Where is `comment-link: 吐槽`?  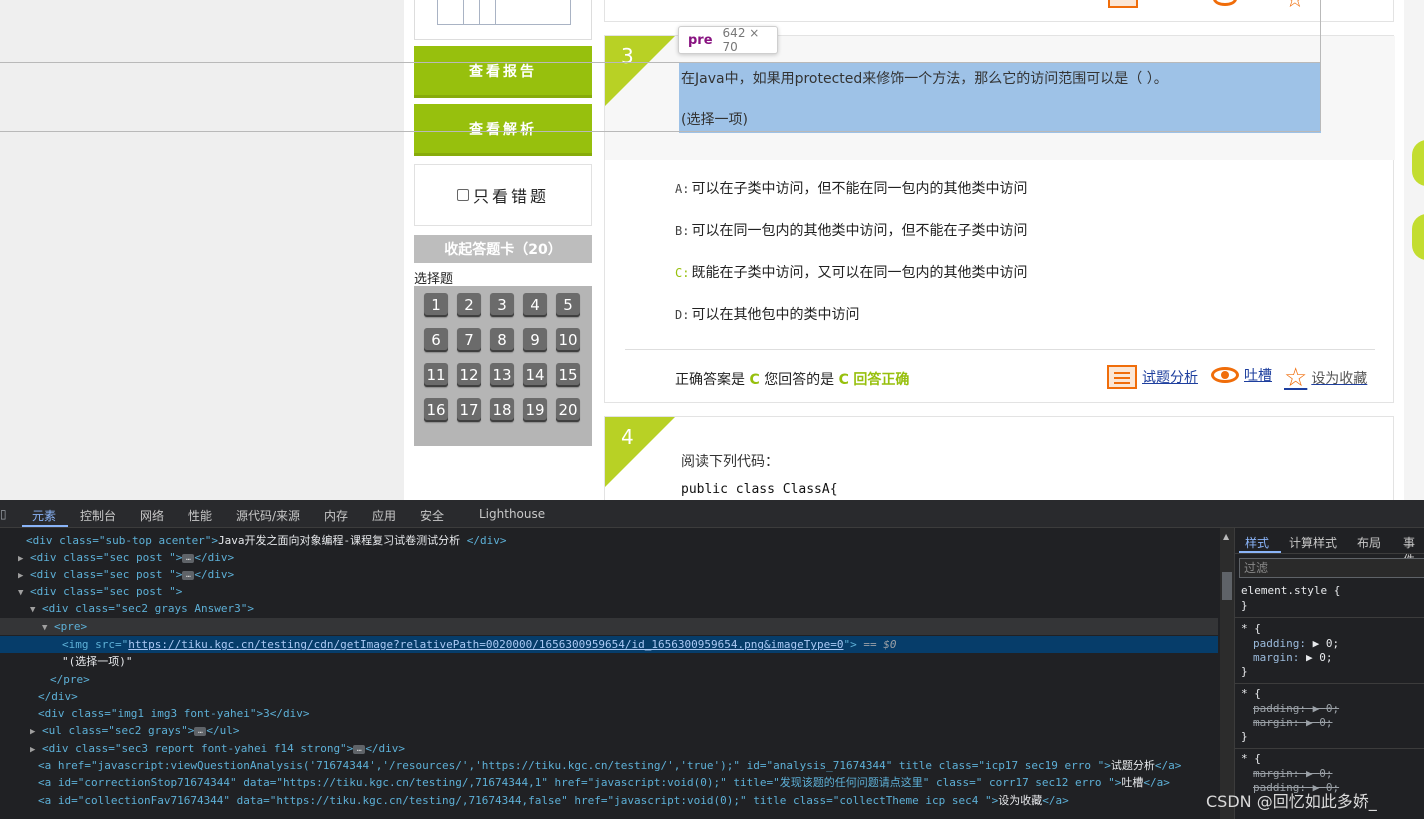 comment-link: 吐槽 is located at coordinates (1241, 375).